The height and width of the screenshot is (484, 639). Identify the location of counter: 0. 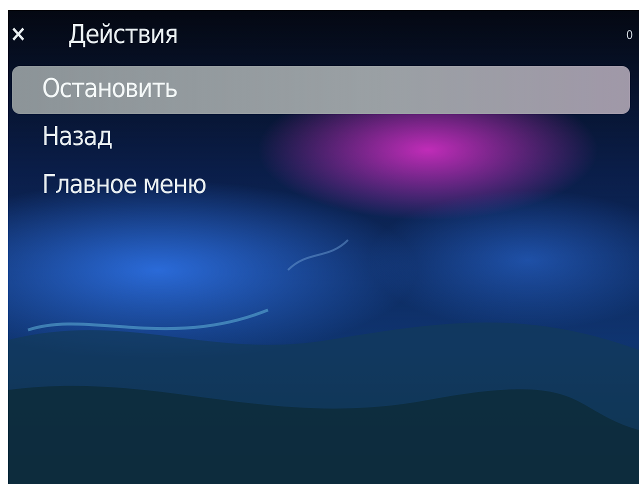
(629, 35).